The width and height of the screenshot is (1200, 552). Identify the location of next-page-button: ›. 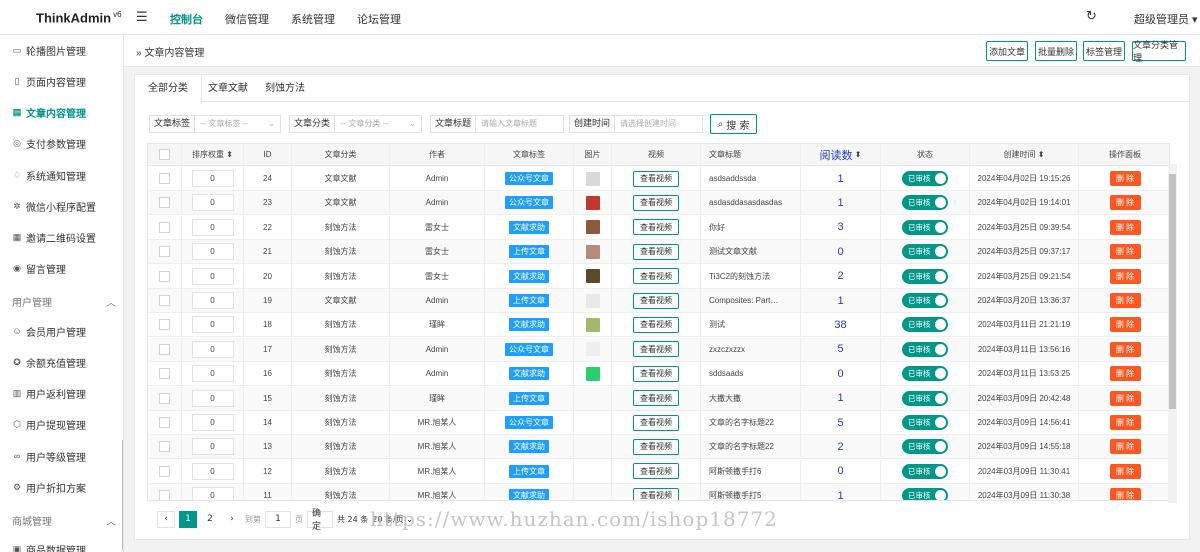
(232, 519).